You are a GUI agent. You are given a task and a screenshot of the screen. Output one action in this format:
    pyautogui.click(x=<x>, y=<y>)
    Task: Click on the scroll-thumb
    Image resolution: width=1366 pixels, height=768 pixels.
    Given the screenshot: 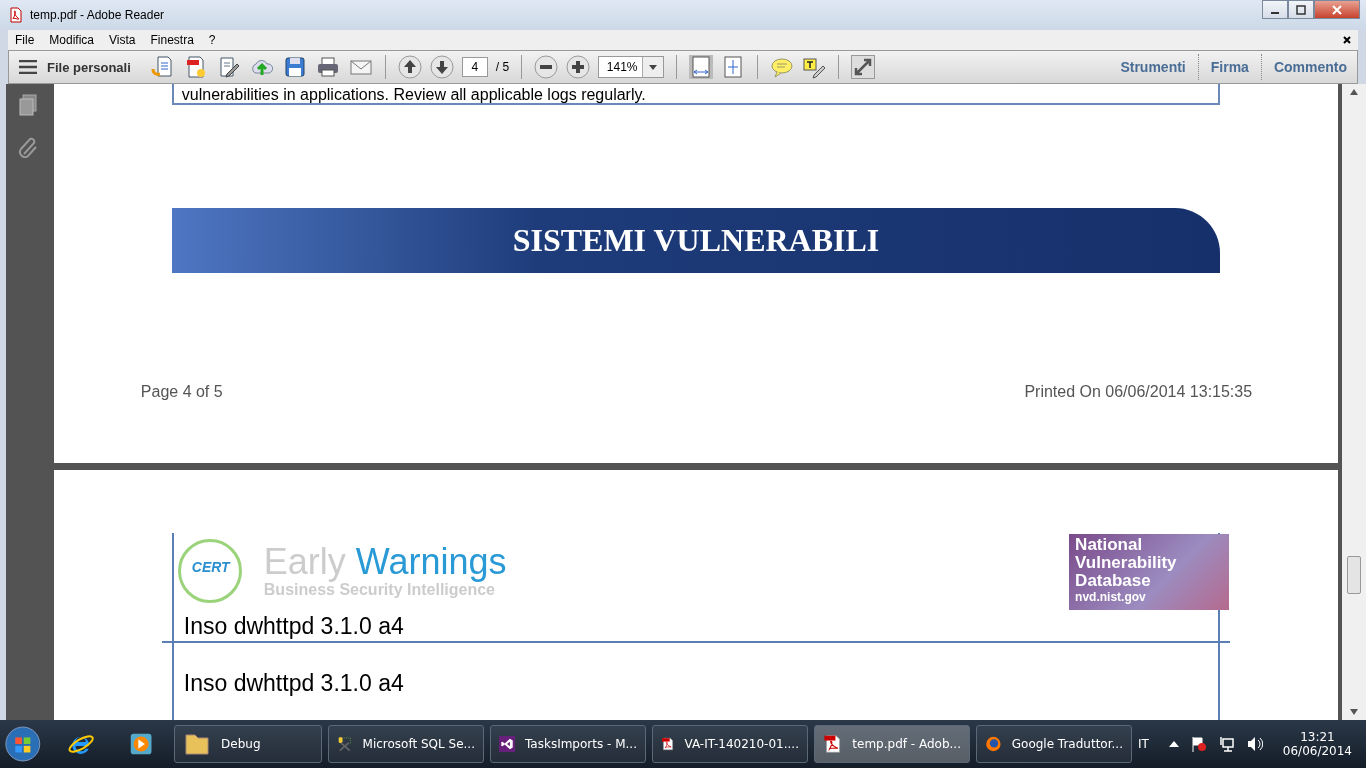 What is the action you would take?
    pyautogui.click(x=1354, y=575)
    